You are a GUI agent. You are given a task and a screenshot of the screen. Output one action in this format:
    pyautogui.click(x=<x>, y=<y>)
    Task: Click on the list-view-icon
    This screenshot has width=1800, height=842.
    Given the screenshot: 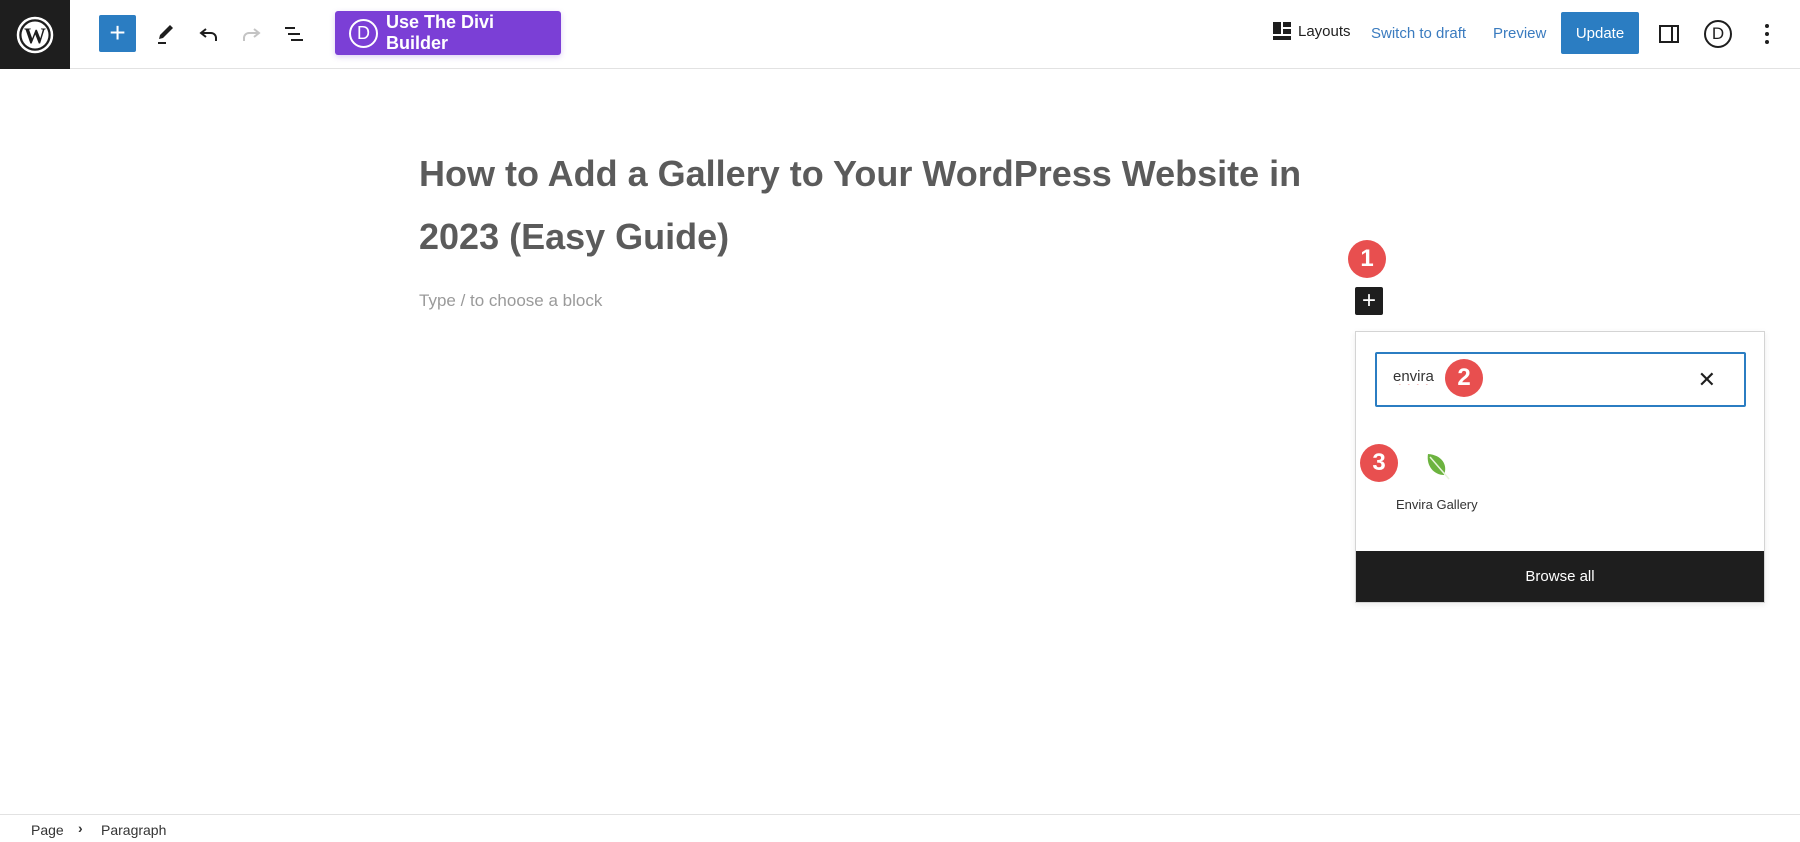 What is the action you would take?
    pyautogui.click(x=294, y=34)
    